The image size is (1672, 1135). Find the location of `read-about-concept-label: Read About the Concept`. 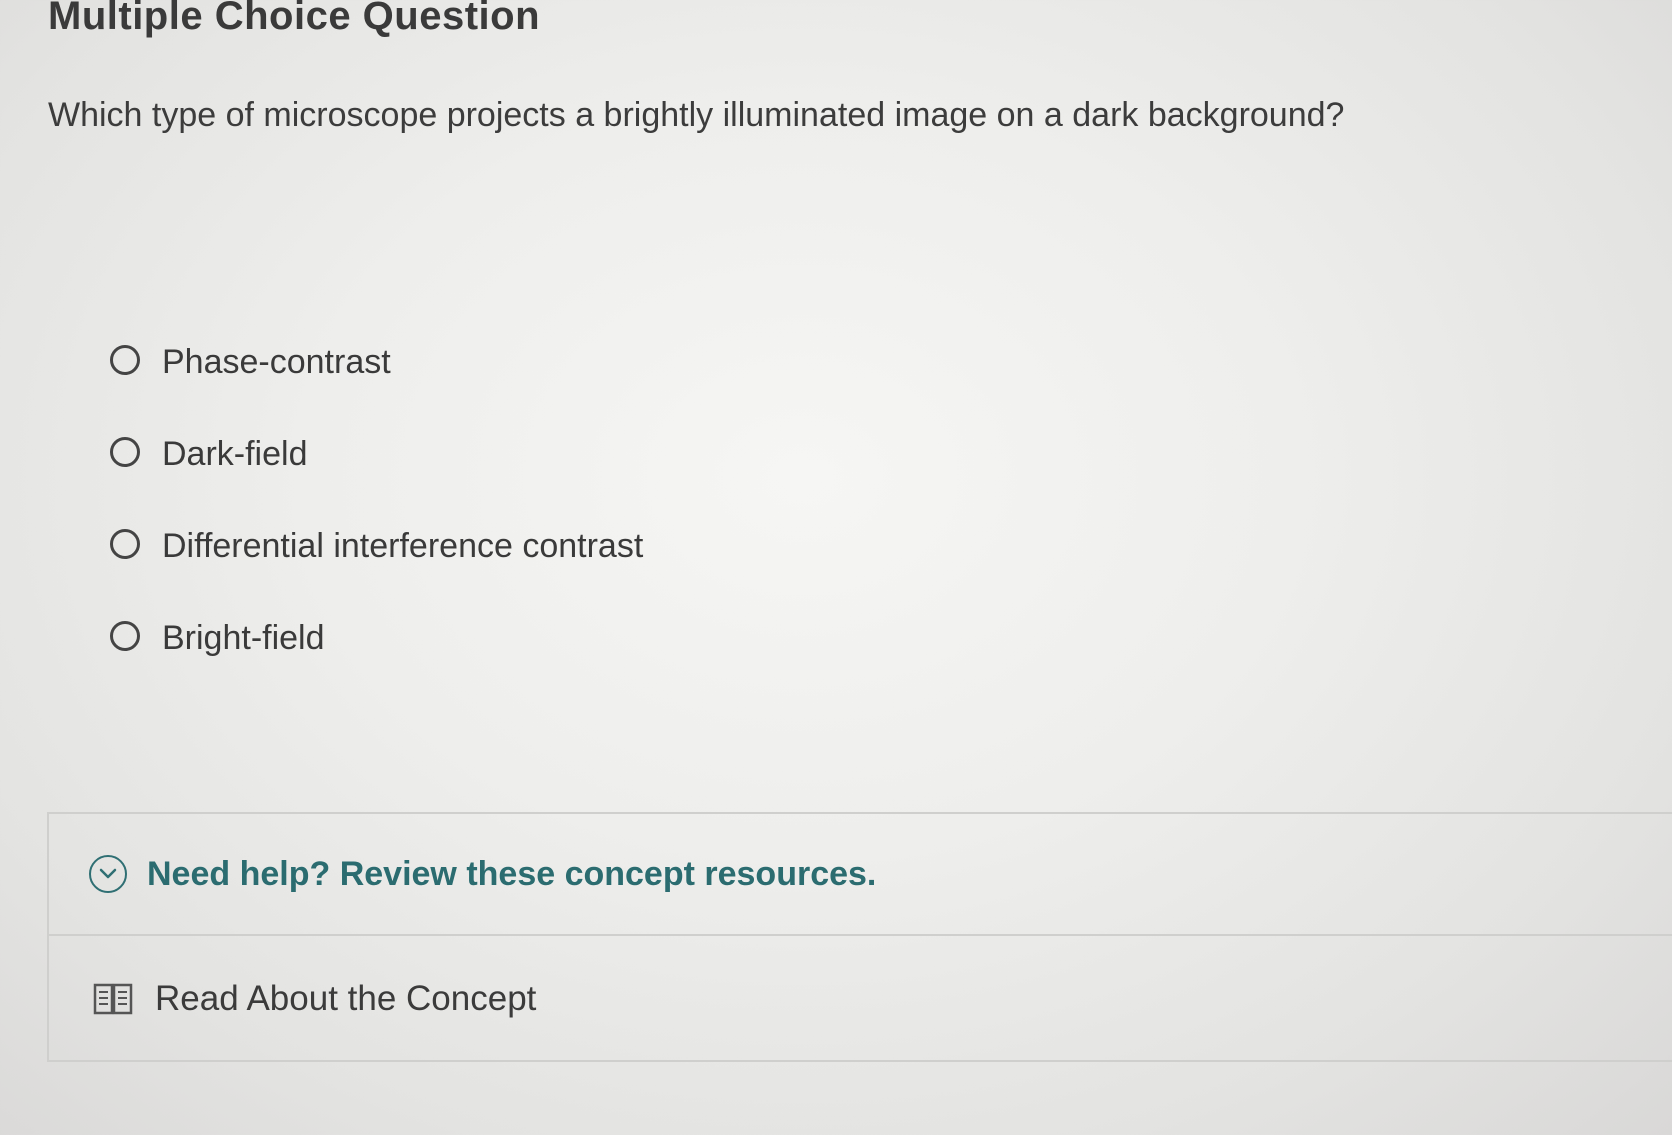

read-about-concept-label: Read About the Concept is located at coordinates (346, 998).